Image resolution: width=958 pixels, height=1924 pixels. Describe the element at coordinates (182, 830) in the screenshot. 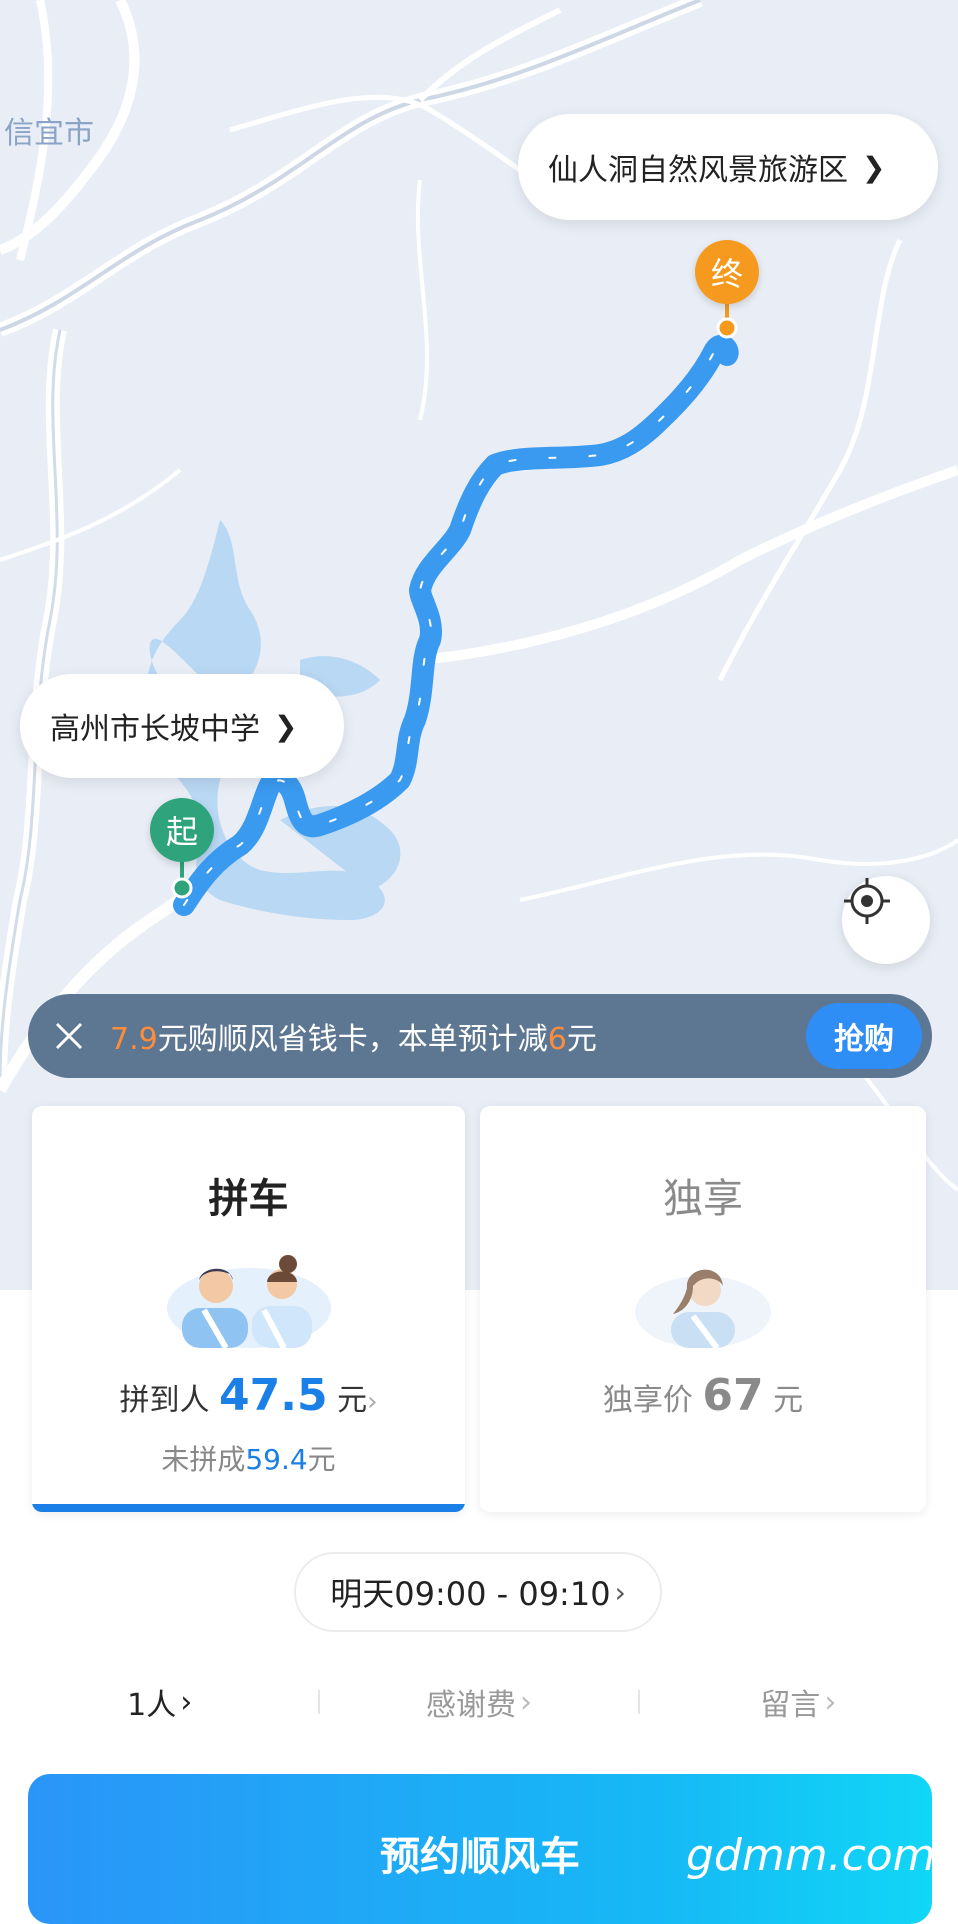

I see `start-pin: 起` at that location.